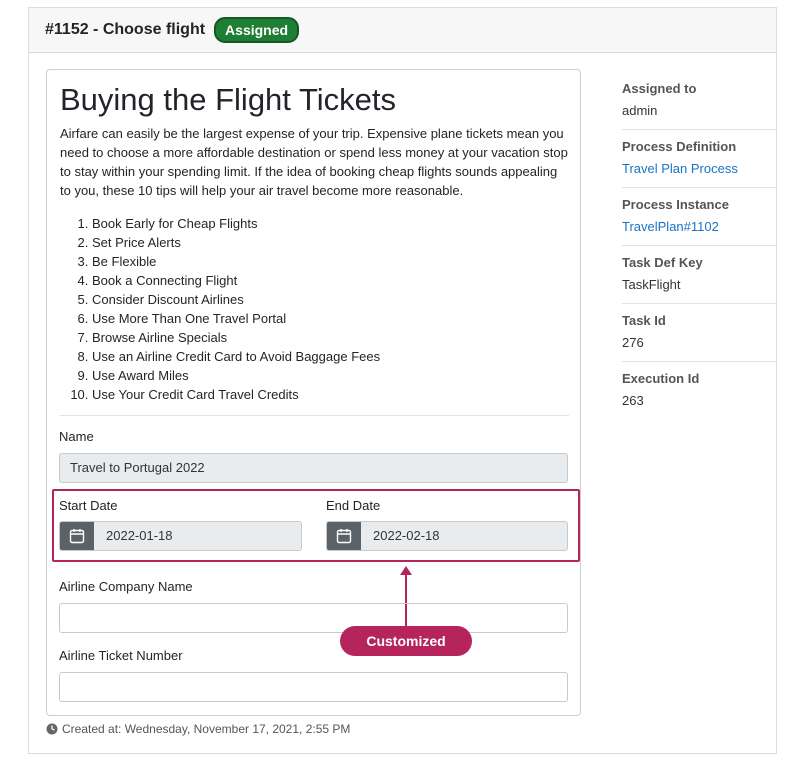 The width and height of the screenshot is (805, 766). I want to click on detail-value: 276, so click(633, 342).